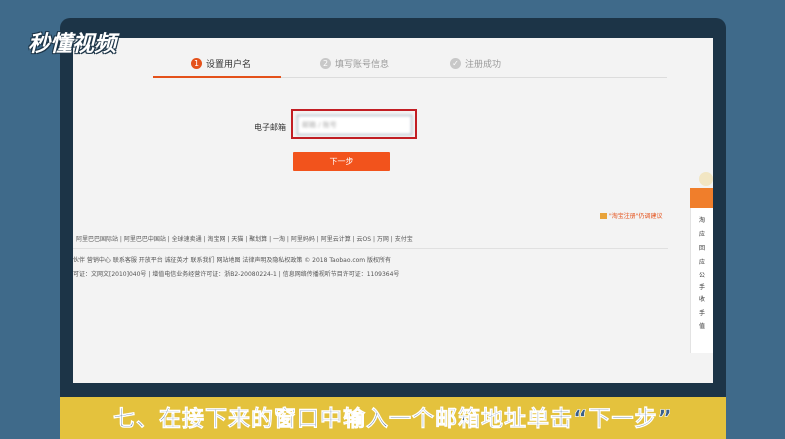 The width and height of the screenshot is (785, 439). What do you see at coordinates (393, 390) in the screenshot?
I see `laptop-bezel` at bounding box center [393, 390].